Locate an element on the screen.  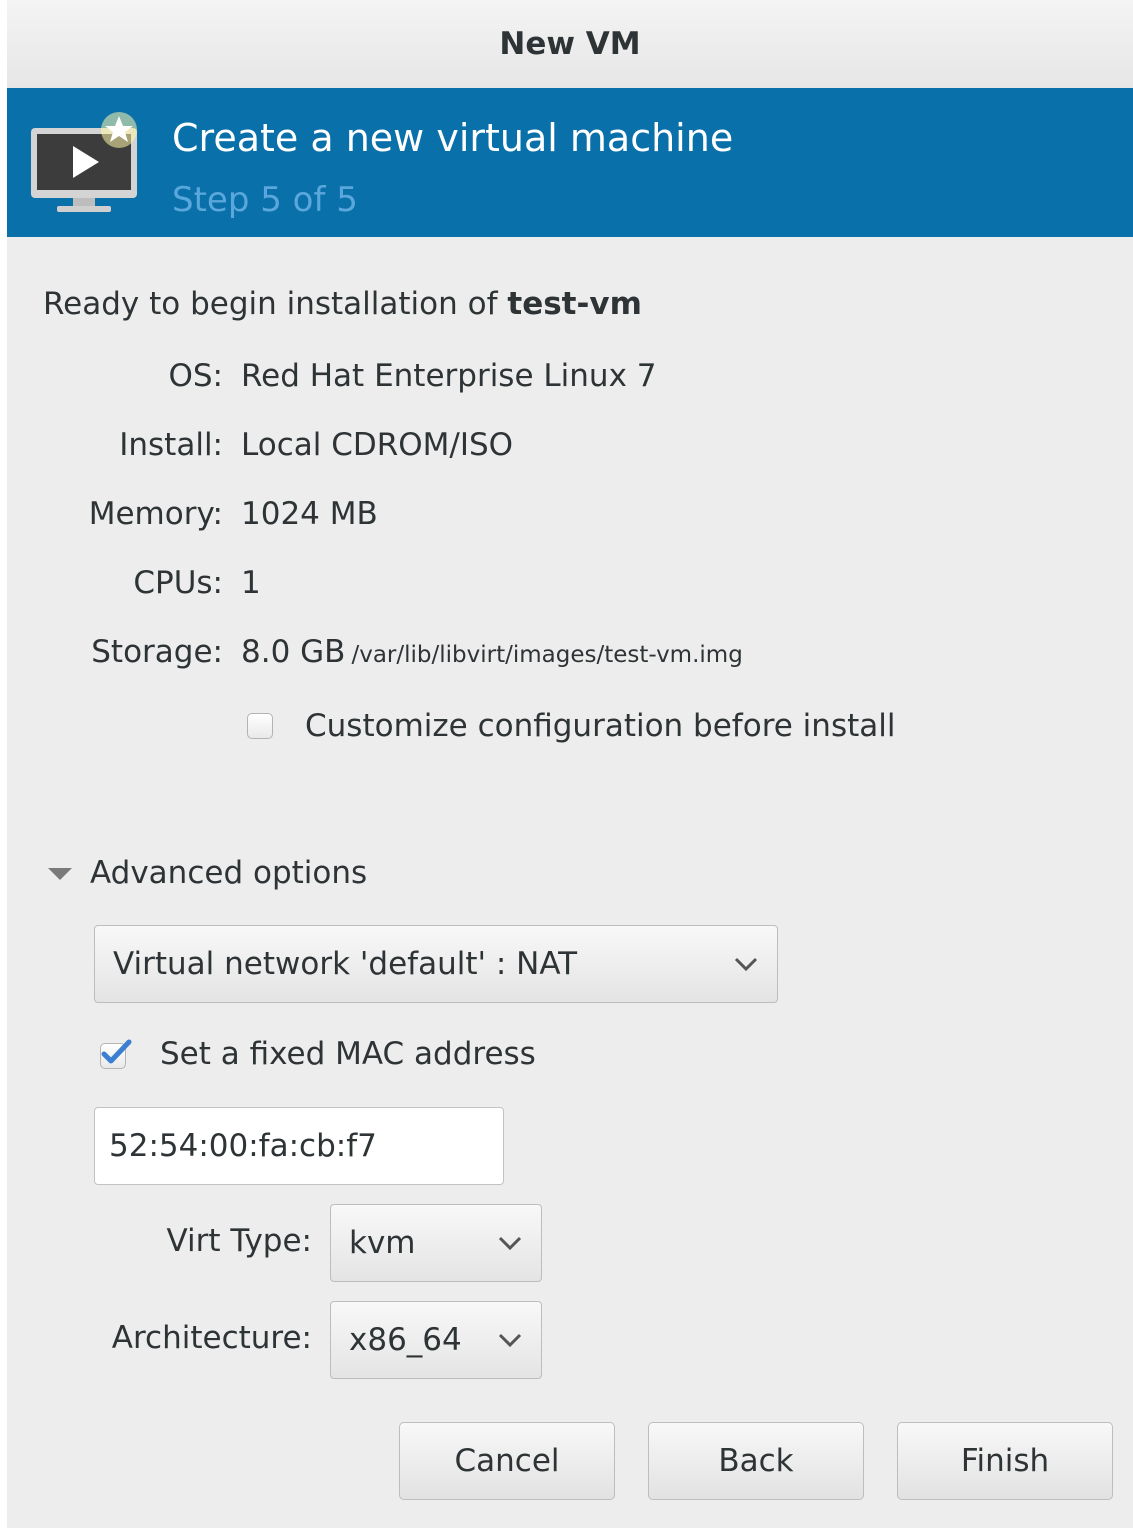
storage-path: /var/lib/libvirt/images/test-vm.img is located at coordinates (547, 655).